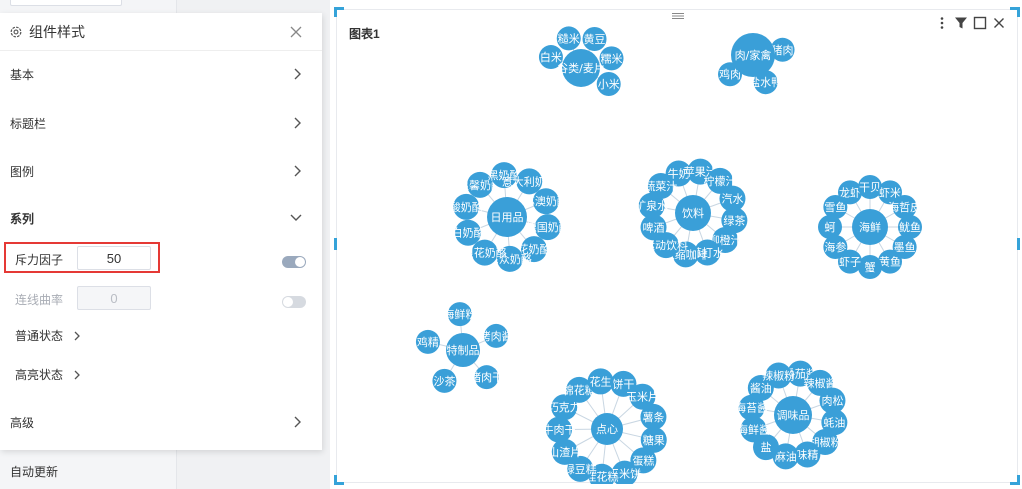 Image resolution: width=1022 pixels, height=489 pixels. Describe the element at coordinates (485, 253) in the screenshot. I see `graph-node-label: 浪花奶酪` at that location.